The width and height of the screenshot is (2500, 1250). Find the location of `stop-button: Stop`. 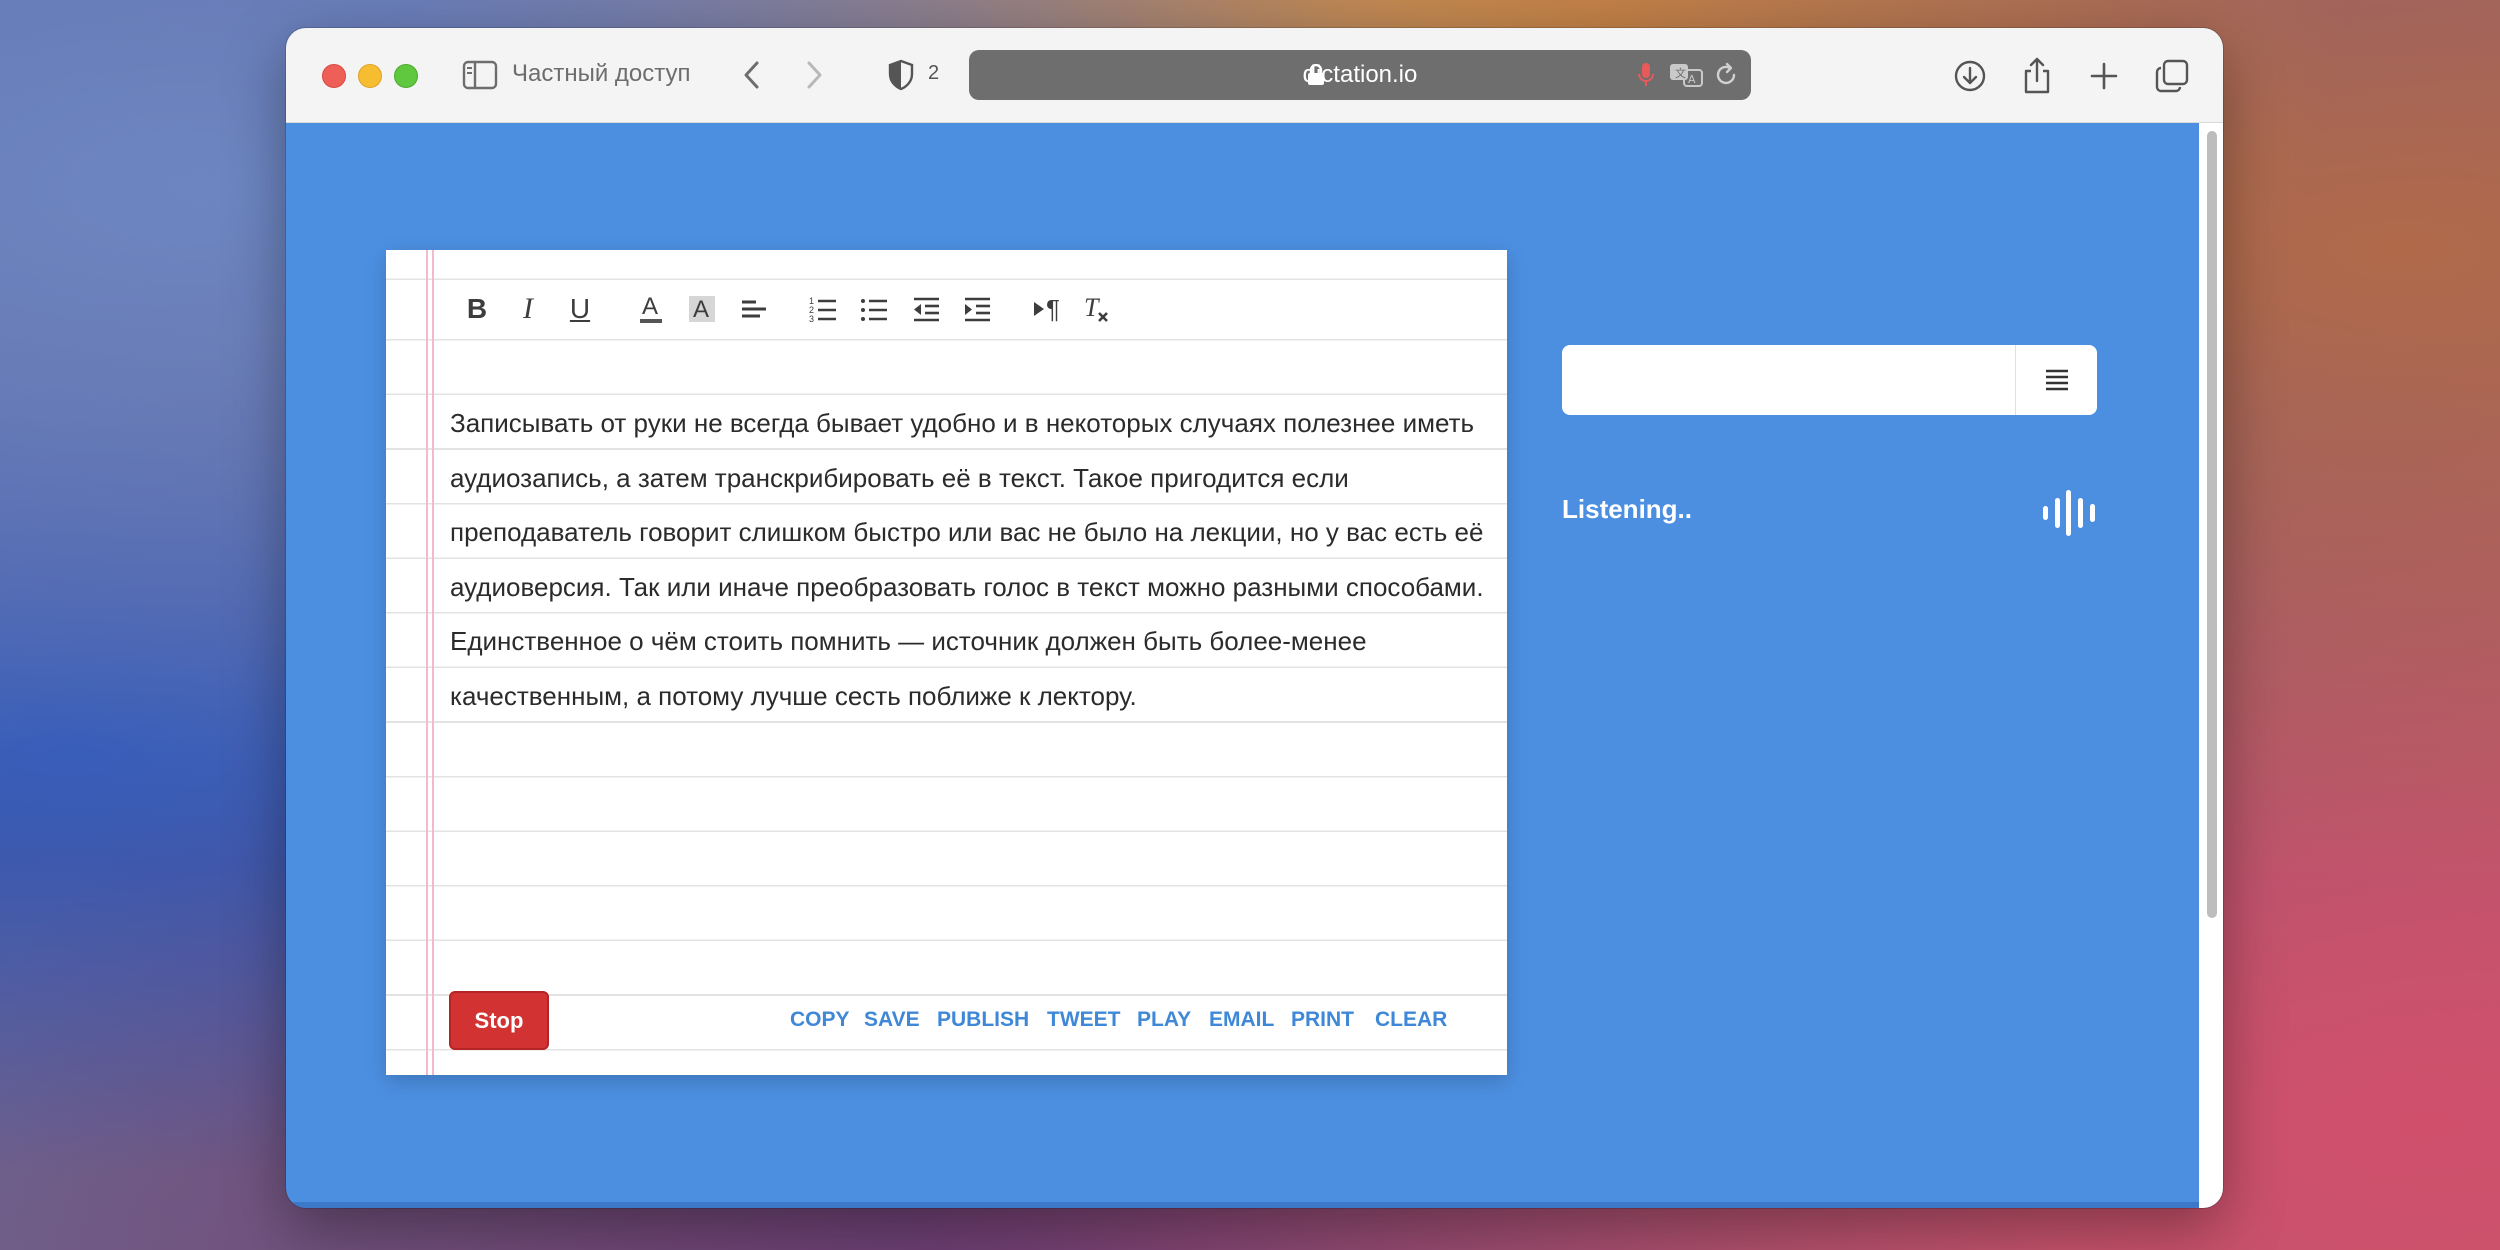

stop-button: Stop is located at coordinates (499, 1020).